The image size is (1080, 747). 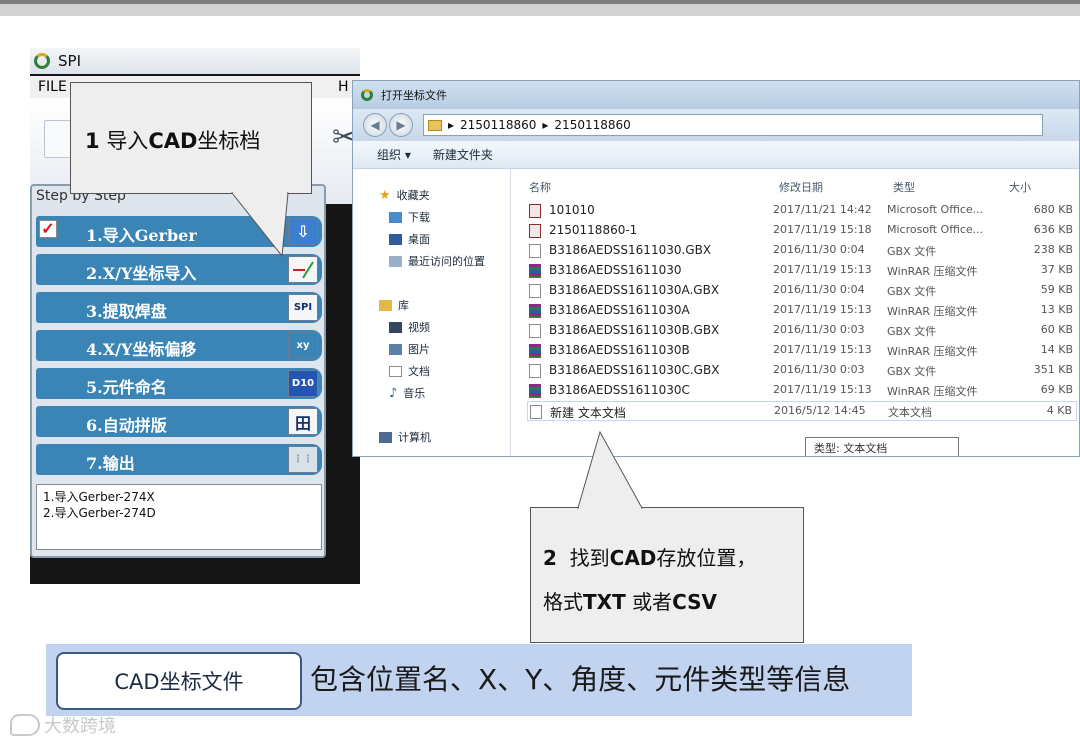 What do you see at coordinates (126, 425) in the screenshot?
I see `step-label: 6.自动拼版` at bounding box center [126, 425].